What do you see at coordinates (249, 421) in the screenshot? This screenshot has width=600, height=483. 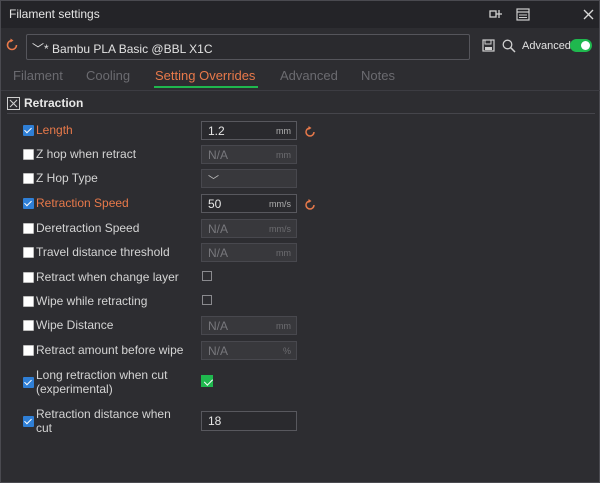 I see `retraction-distance-cut-input: 18` at bounding box center [249, 421].